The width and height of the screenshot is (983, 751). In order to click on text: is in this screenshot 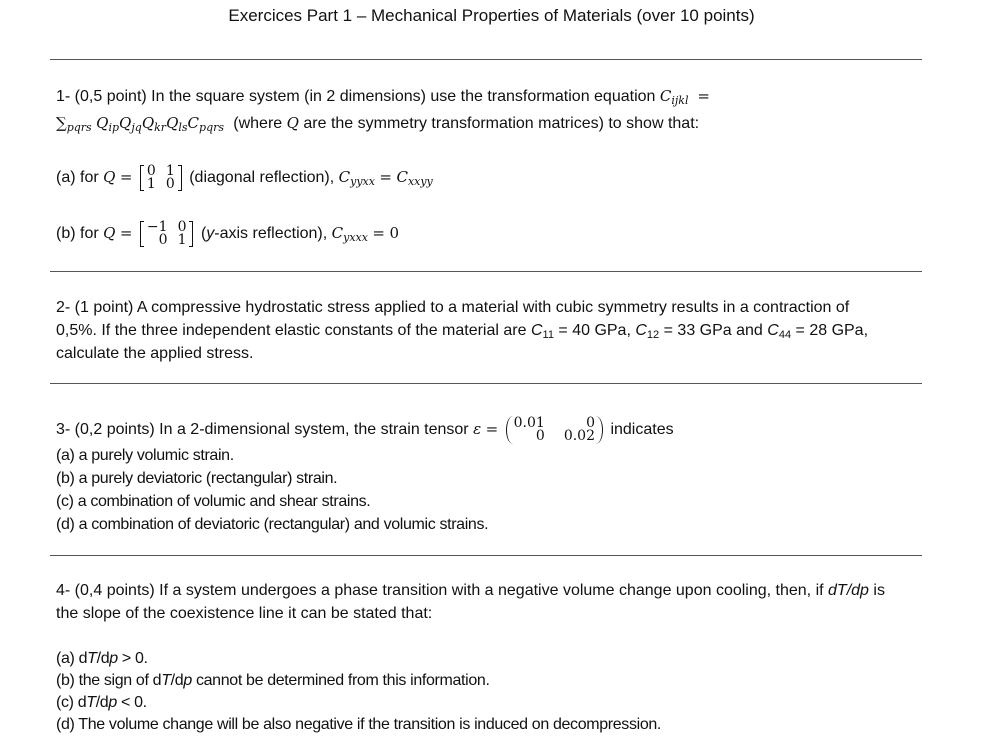, I will do `click(879, 590)`.